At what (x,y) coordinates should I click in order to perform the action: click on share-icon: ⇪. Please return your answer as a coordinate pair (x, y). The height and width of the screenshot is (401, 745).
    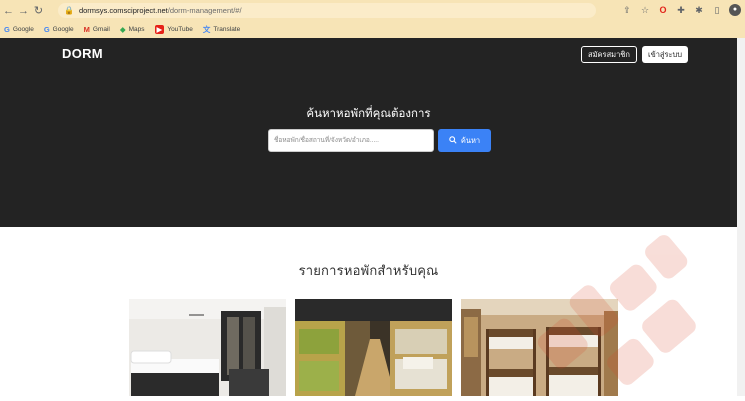
    Looking at the image, I should click on (627, 10).